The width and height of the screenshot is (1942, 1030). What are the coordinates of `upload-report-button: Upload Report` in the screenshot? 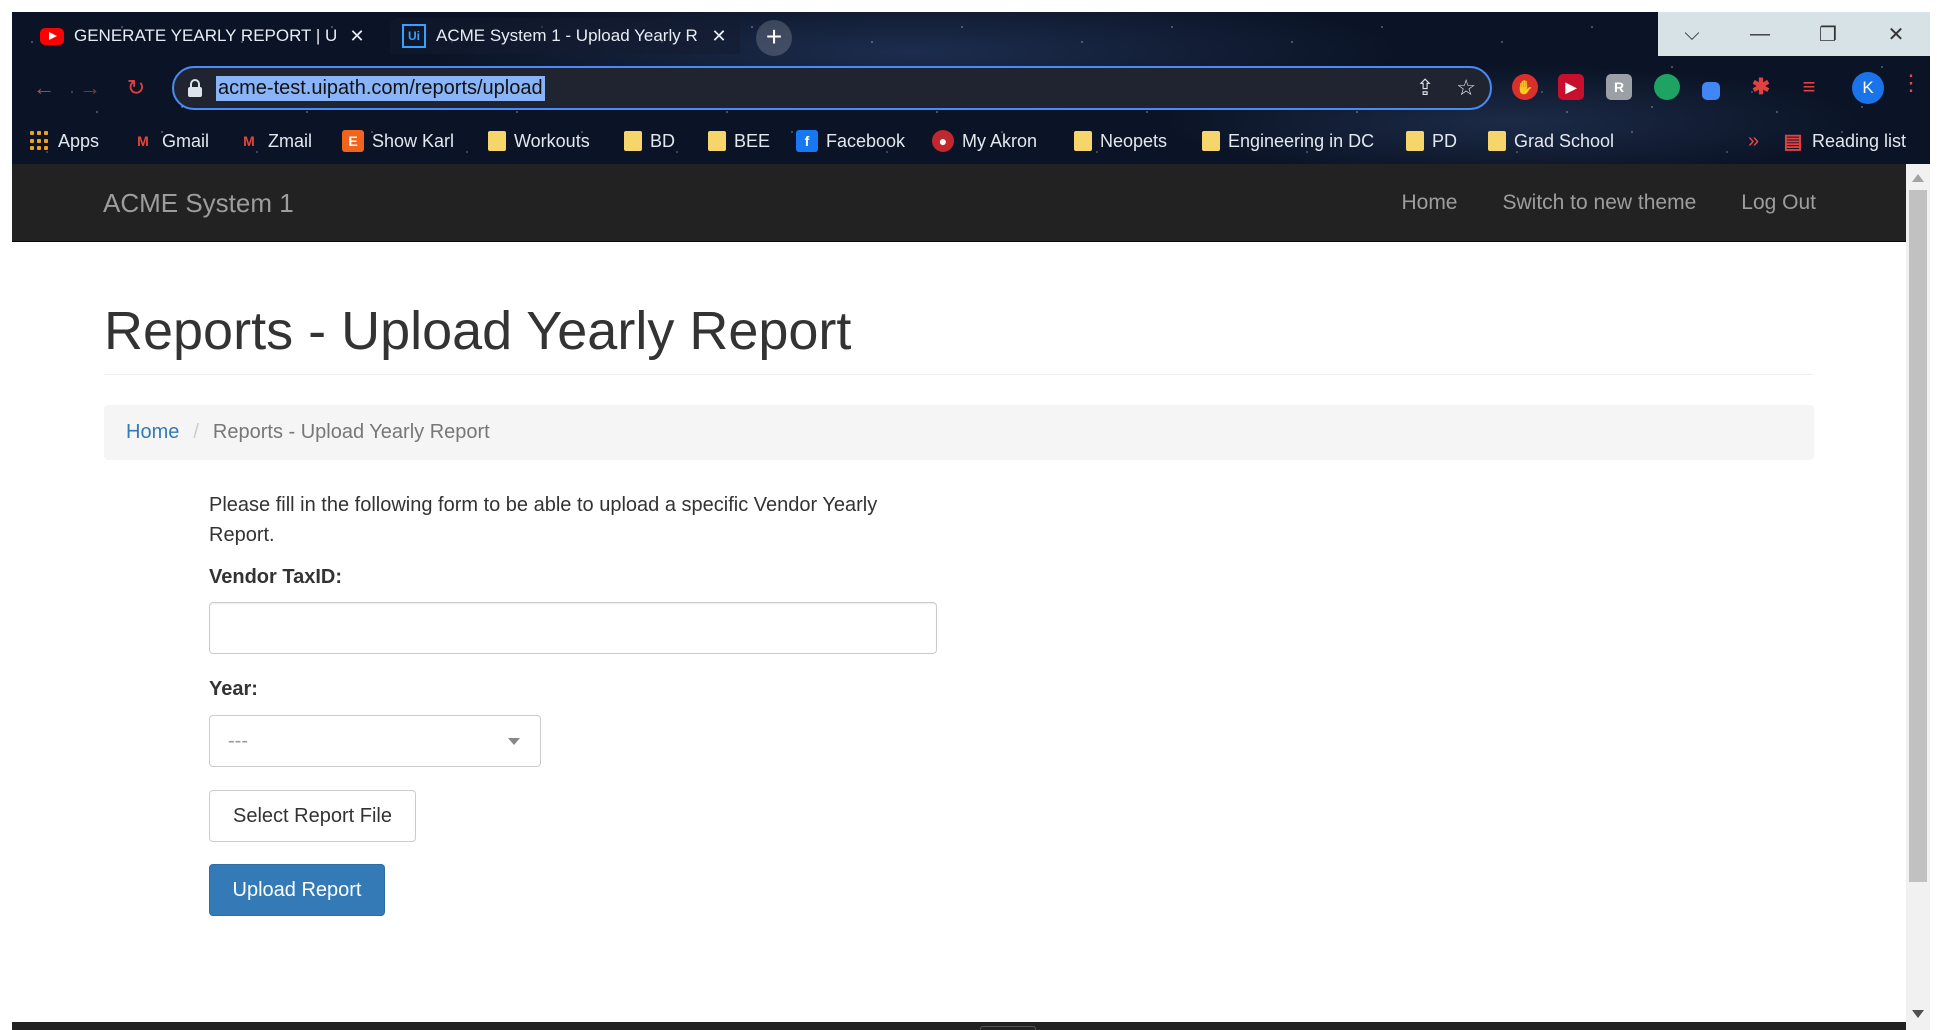 It's located at (297, 890).